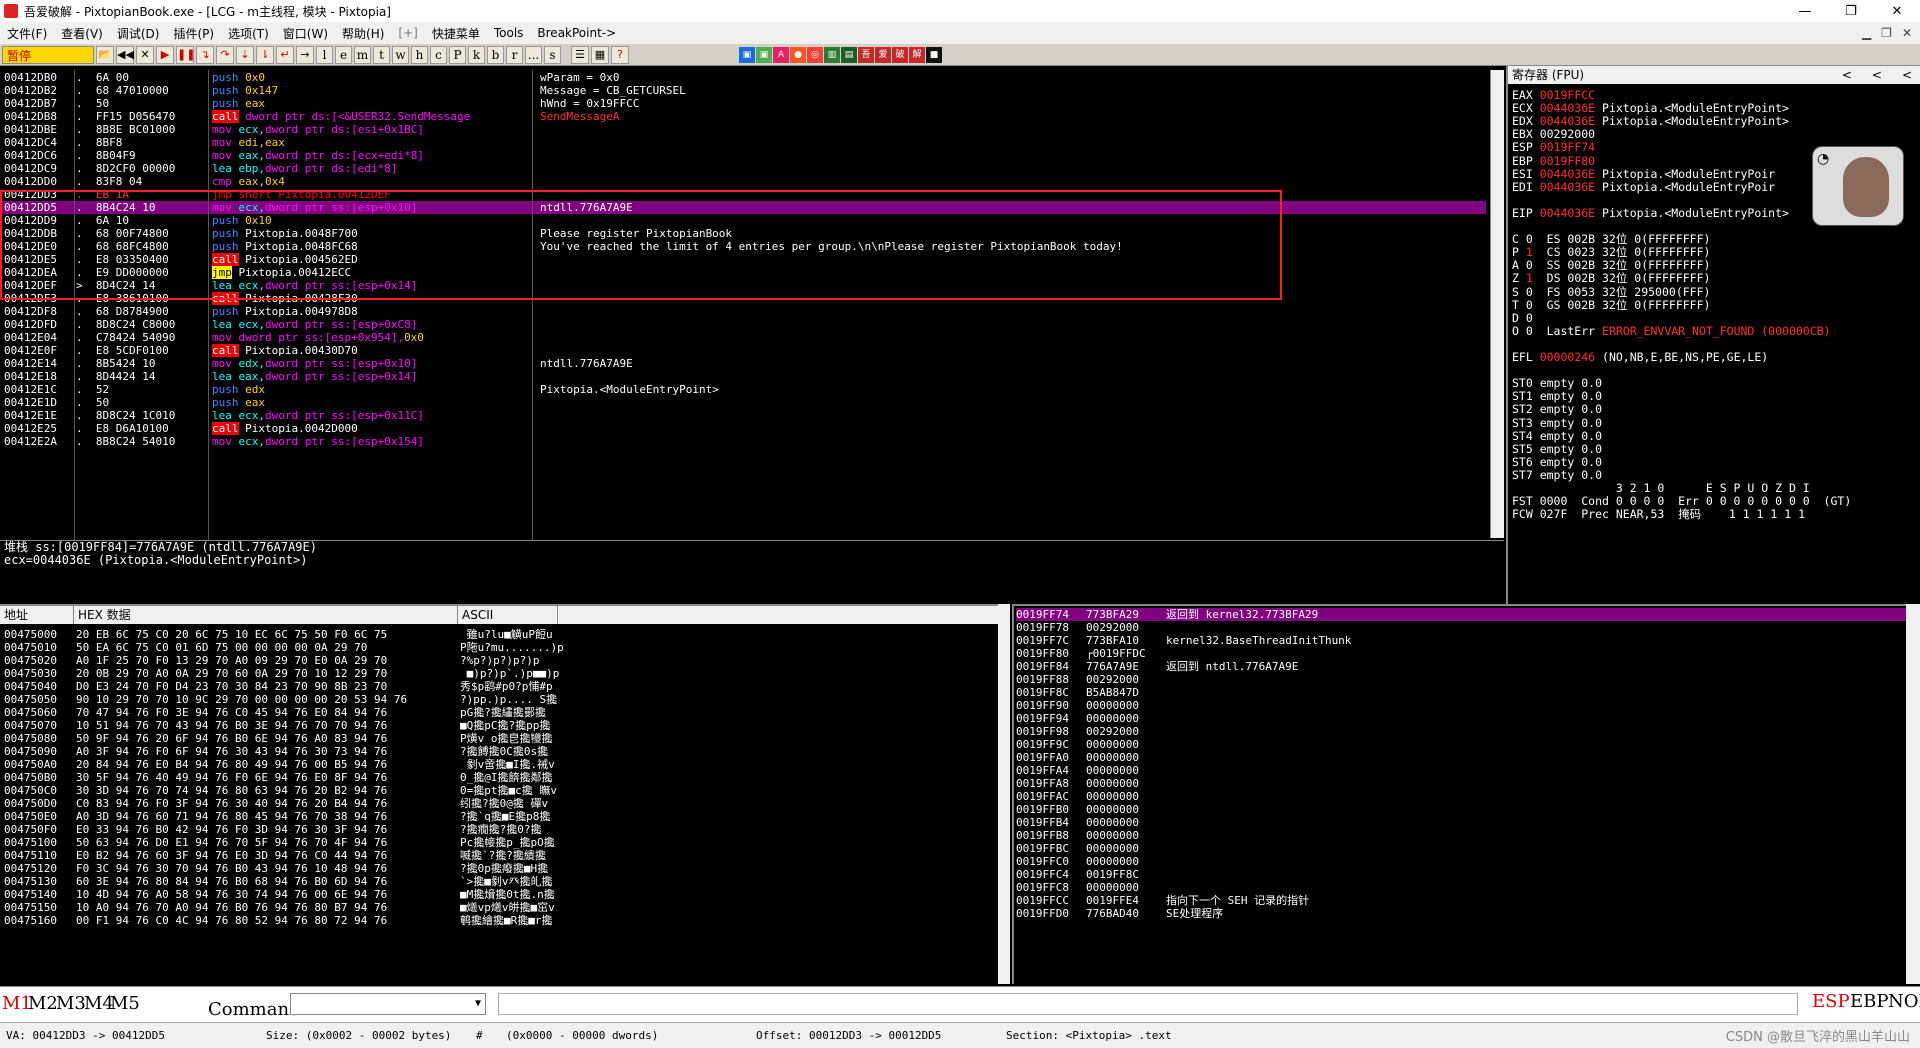  What do you see at coordinates (362, 54) in the screenshot?
I see `toolbar-memory-button: m` at bounding box center [362, 54].